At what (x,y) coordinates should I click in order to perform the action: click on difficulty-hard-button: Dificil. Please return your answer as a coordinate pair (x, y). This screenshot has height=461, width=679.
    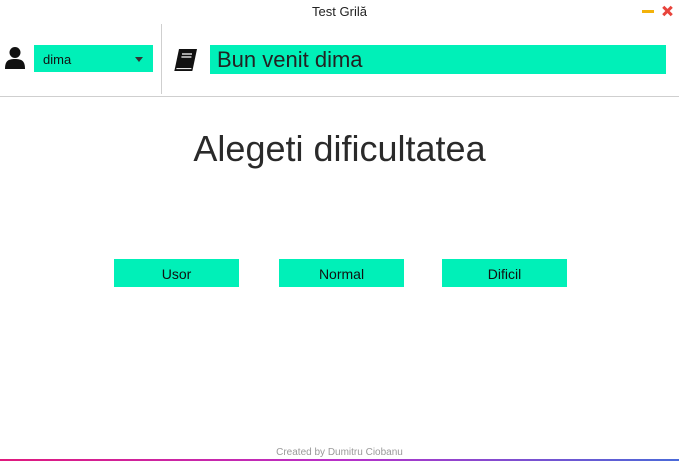
    Looking at the image, I should click on (504, 273).